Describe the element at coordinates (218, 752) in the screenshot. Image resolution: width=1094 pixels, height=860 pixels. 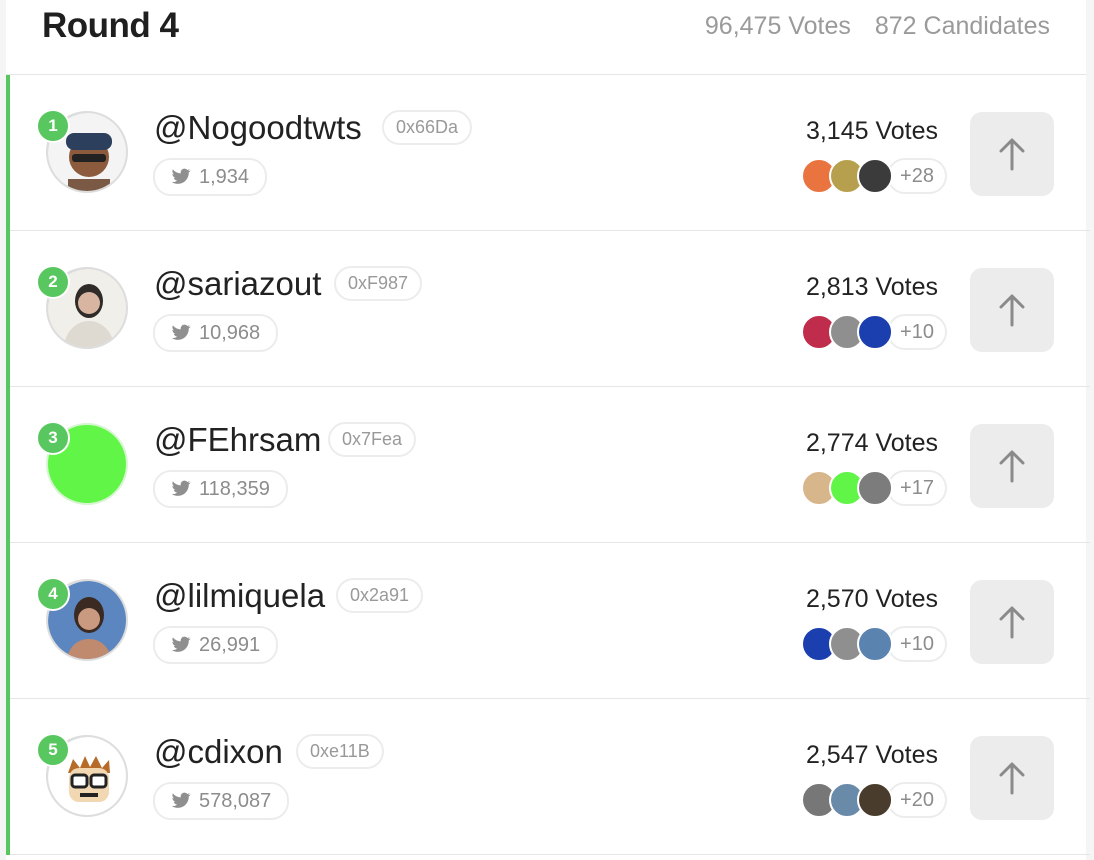
I see `candidate-handle: @cdixon` at that location.